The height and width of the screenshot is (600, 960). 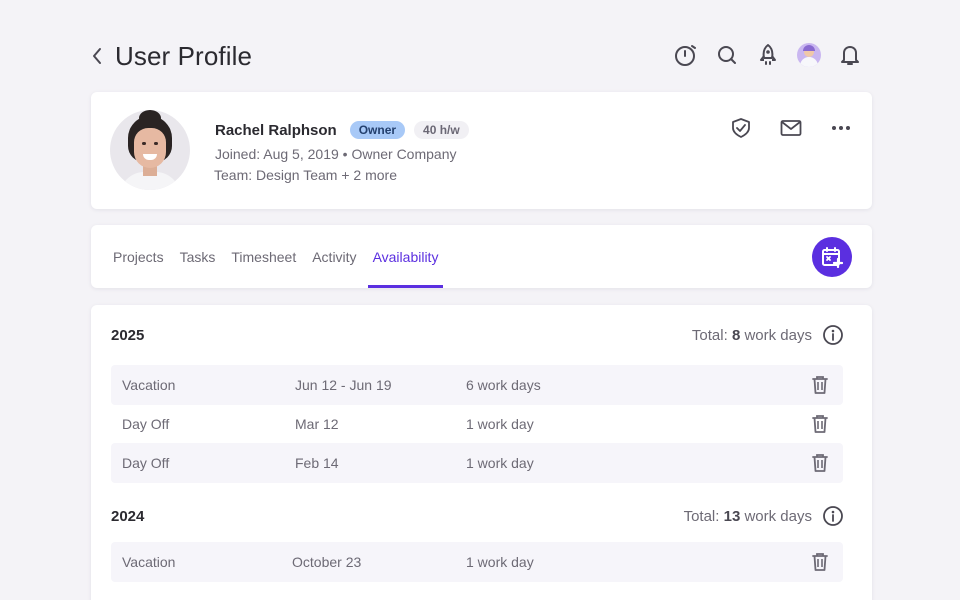 What do you see at coordinates (198, 256) in the screenshot?
I see `tab-tasks: Tasks` at bounding box center [198, 256].